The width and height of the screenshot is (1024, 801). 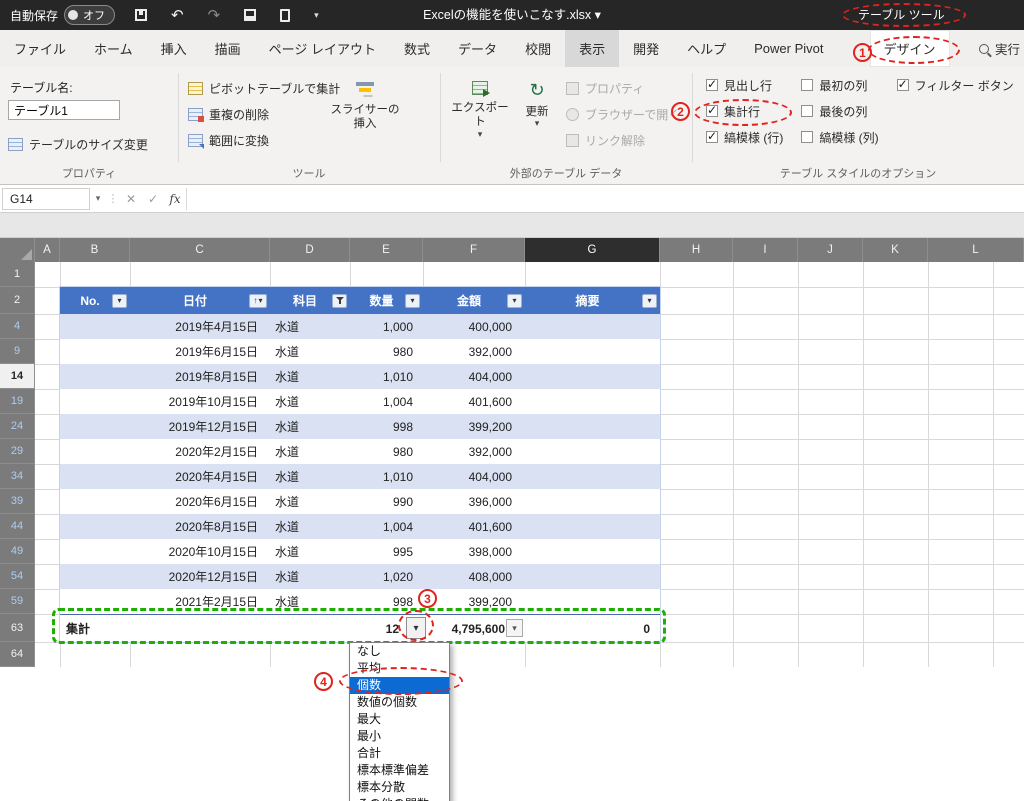 I want to click on header-amount: 金額 ▾, so click(x=474, y=300).